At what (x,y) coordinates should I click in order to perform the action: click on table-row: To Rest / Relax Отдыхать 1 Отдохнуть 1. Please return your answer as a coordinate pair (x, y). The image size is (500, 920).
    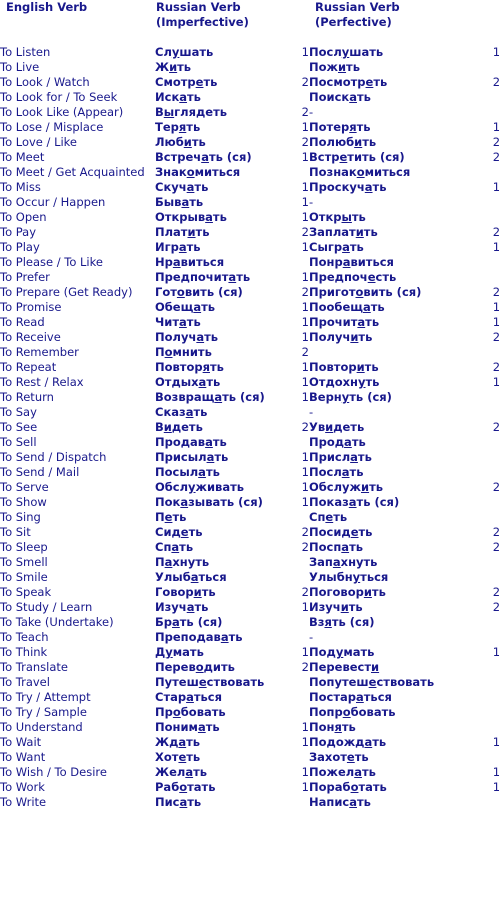
    Looking at the image, I should click on (250, 382).